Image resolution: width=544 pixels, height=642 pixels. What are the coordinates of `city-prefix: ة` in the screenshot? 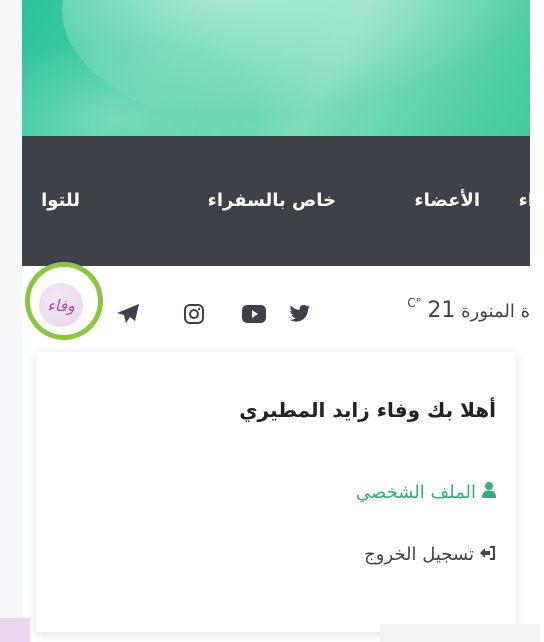 It's located at (525, 311).